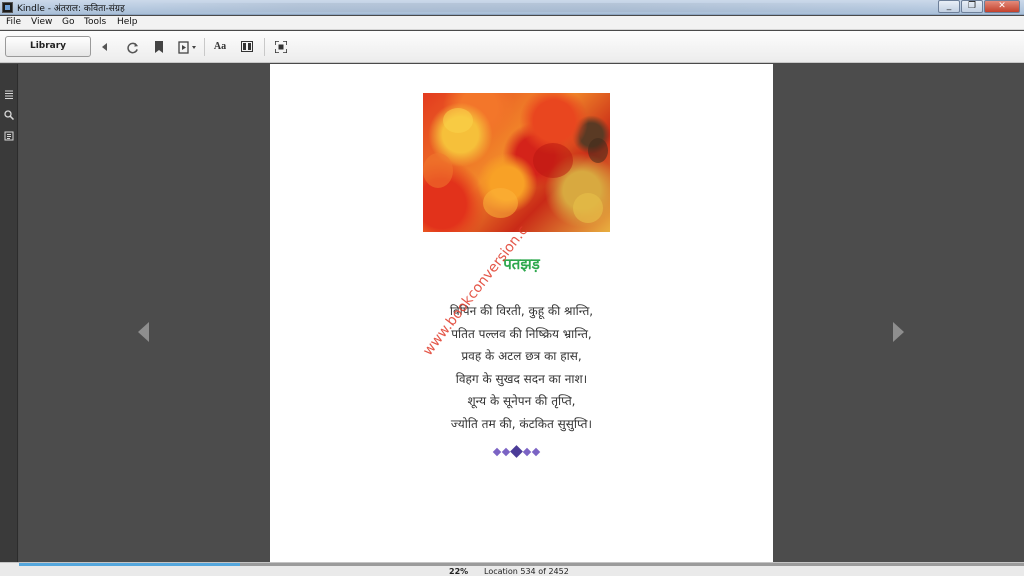 The height and width of the screenshot is (576, 1024). Describe the element at coordinates (9, 313) in the screenshot. I see `sidebar` at that location.